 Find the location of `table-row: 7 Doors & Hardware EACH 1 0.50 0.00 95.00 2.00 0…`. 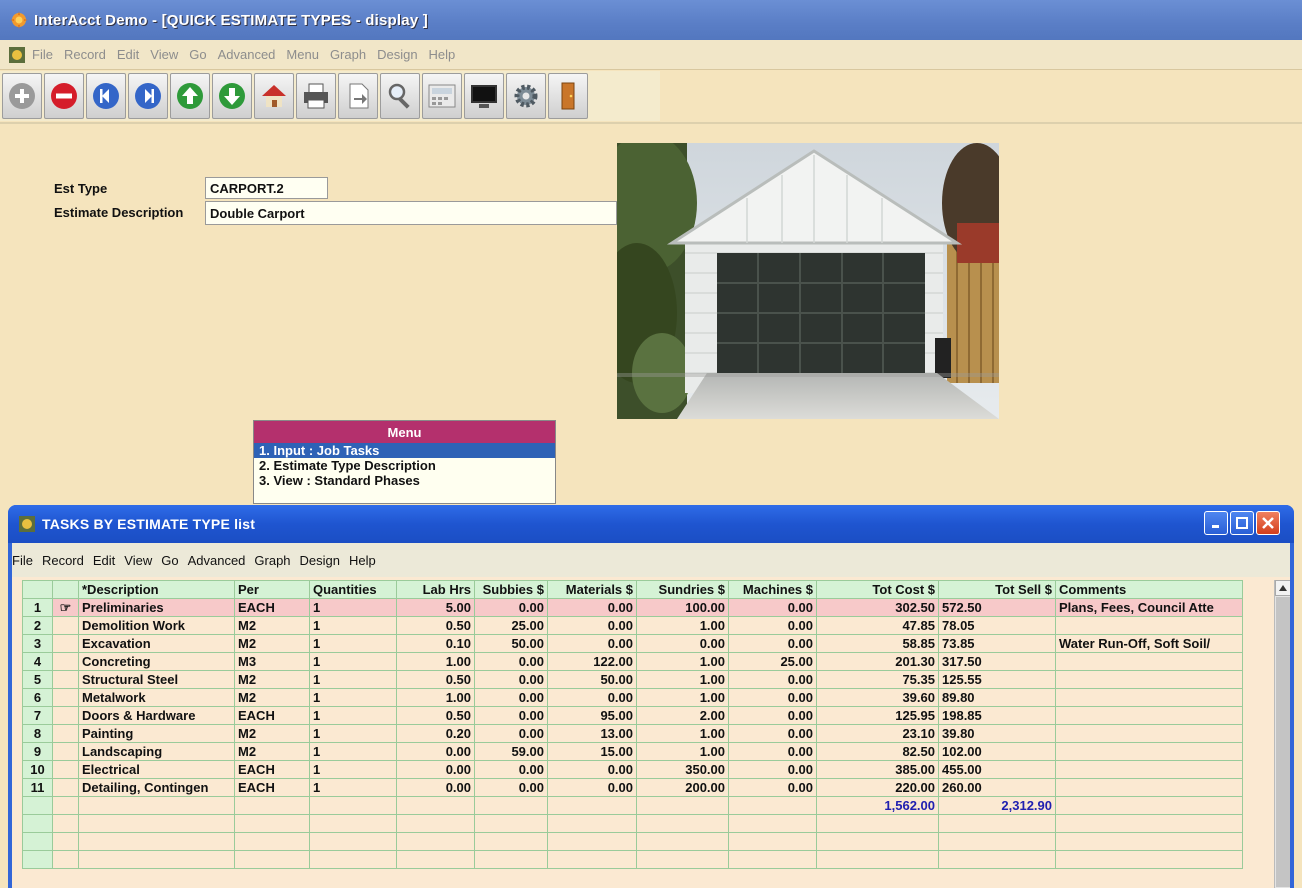

table-row: 7 Doors & Hardware EACH 1 0.50 0.00 95.00 2.00 0… is located at coordinates (632, 715).